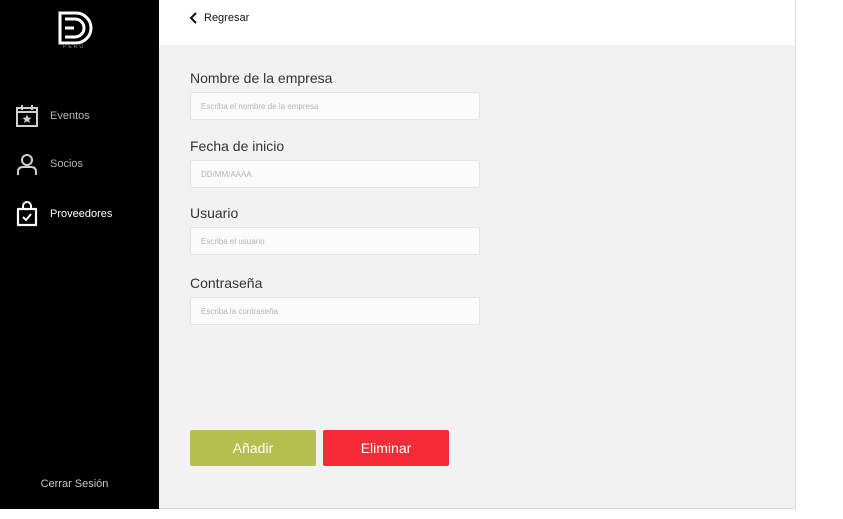  I want to click on back-label: Regresar, so click(227, 18).